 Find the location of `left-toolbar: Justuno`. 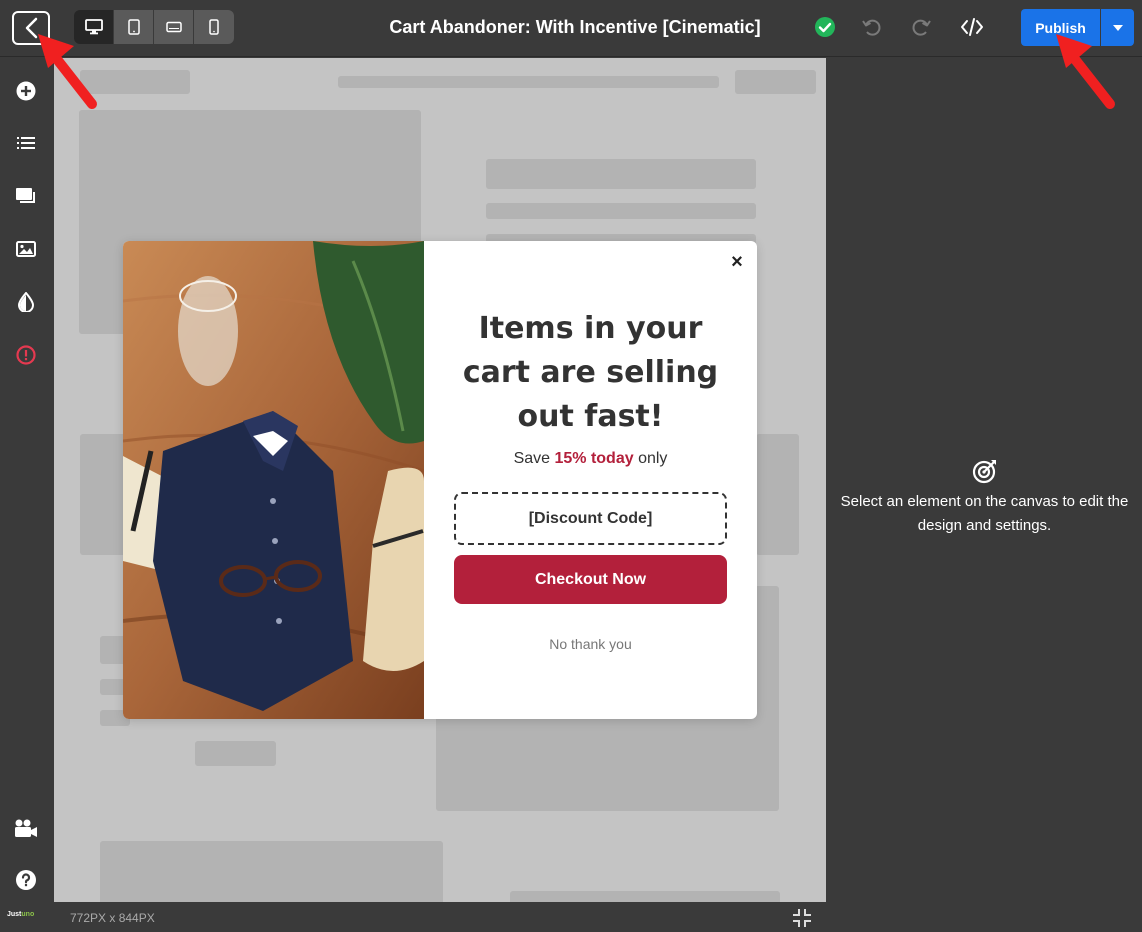

left-toolbar: Justuno is located at coordinates (27, 495).